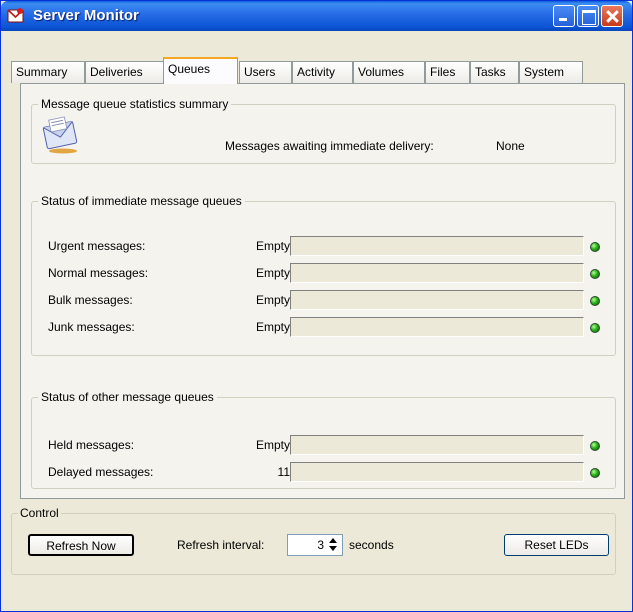 The width and height of the screenshot is (633, 612). Describe the element at coordinates (221, 545) in the screenshot. I see `refresh-interval-label: Refresh interval:` at that location.